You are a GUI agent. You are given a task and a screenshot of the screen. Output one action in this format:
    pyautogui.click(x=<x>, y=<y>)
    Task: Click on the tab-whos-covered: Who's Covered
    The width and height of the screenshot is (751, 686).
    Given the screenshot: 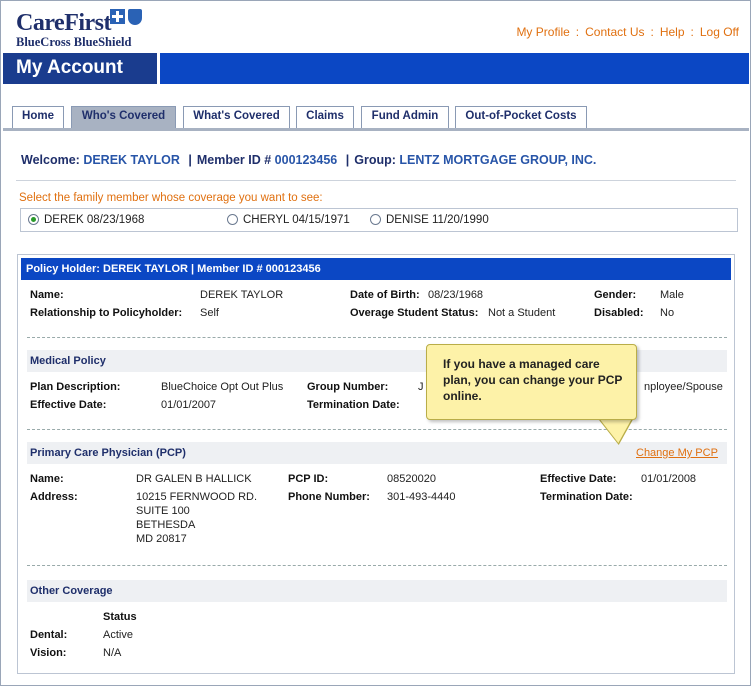 What is the action you would take?
    pyautogui.click(x=123, y=117)
    